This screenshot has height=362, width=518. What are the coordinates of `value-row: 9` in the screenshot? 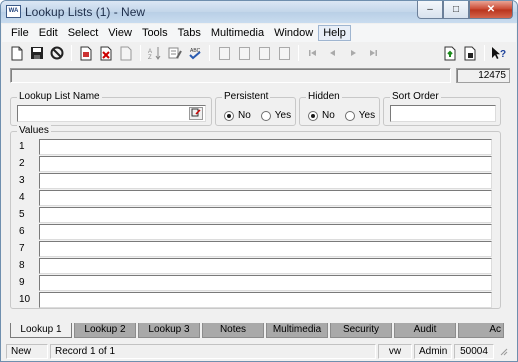 It's located at (255, 282).